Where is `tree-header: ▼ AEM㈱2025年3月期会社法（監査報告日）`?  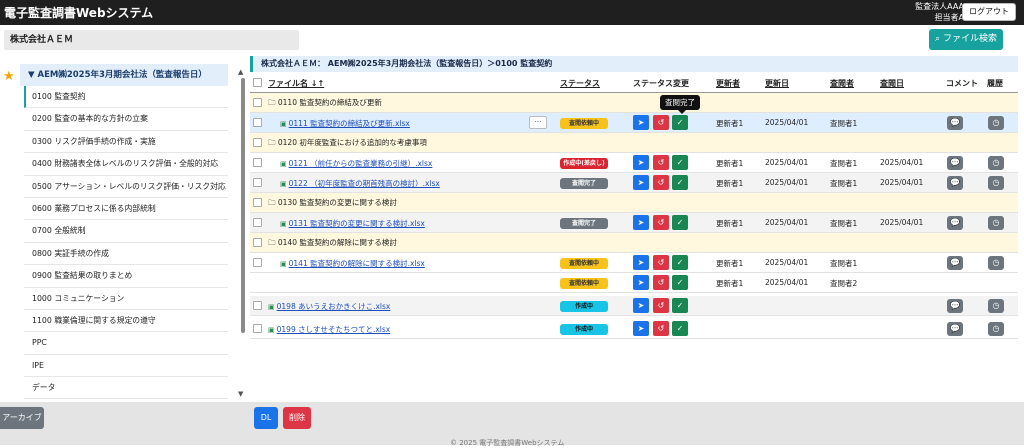 tree-header: ▼ AEM㈱2025年3月期会社法（監査報告日） is located at coordinates (124, 75).